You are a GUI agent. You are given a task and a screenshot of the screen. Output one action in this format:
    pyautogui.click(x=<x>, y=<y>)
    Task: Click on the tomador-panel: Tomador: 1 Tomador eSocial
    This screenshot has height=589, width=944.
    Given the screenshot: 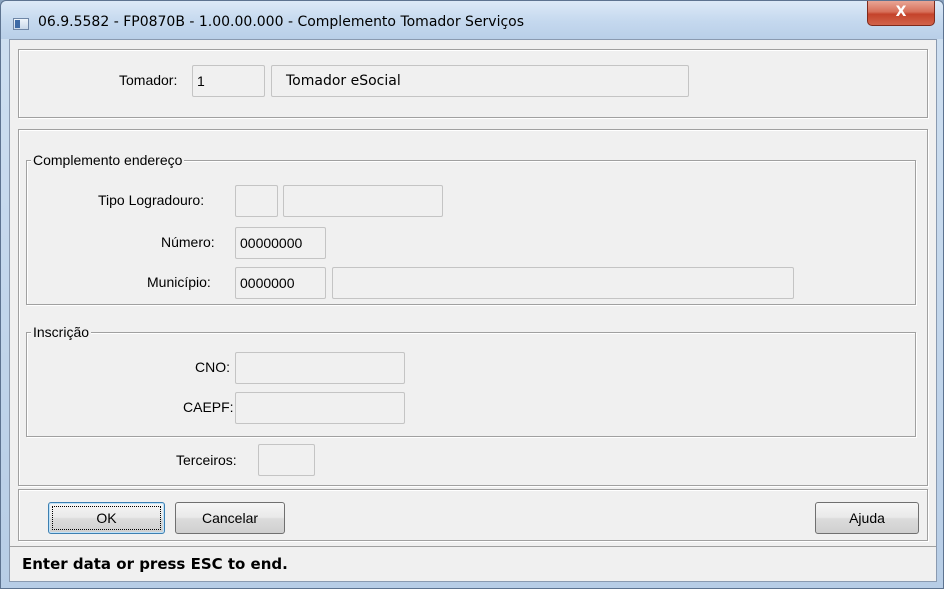 What is the action you would take?
    pyautogui.click(x=473, y=83)
    